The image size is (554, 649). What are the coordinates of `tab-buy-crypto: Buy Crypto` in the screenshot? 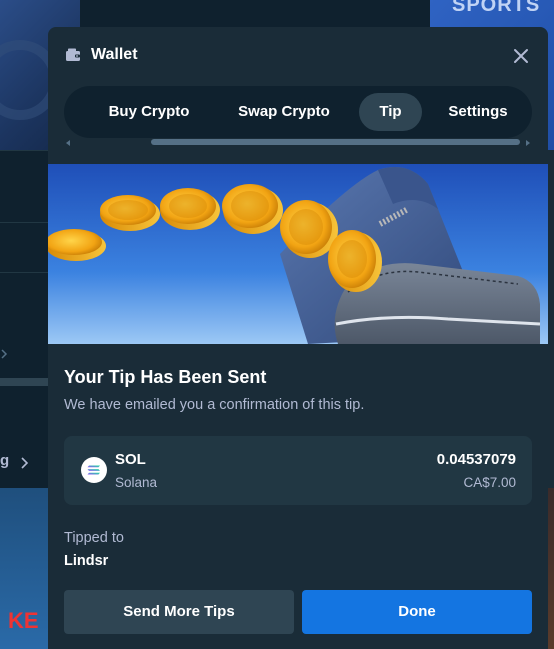 It's located at (149, 112).